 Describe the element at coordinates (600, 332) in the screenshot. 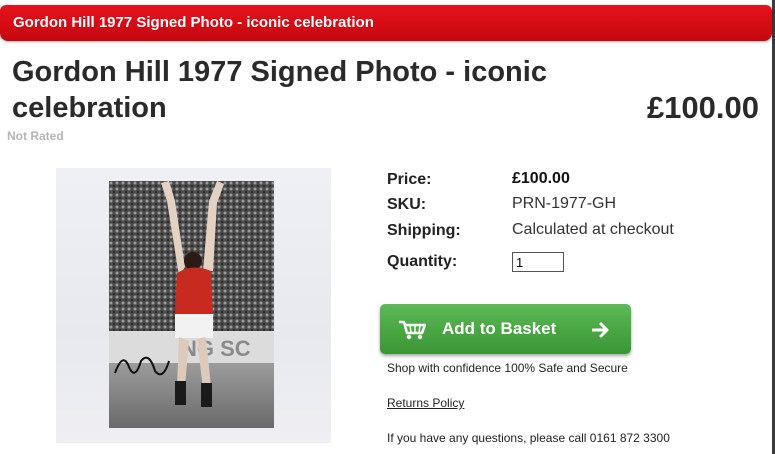

I see `arrow-right-icon` at that location.